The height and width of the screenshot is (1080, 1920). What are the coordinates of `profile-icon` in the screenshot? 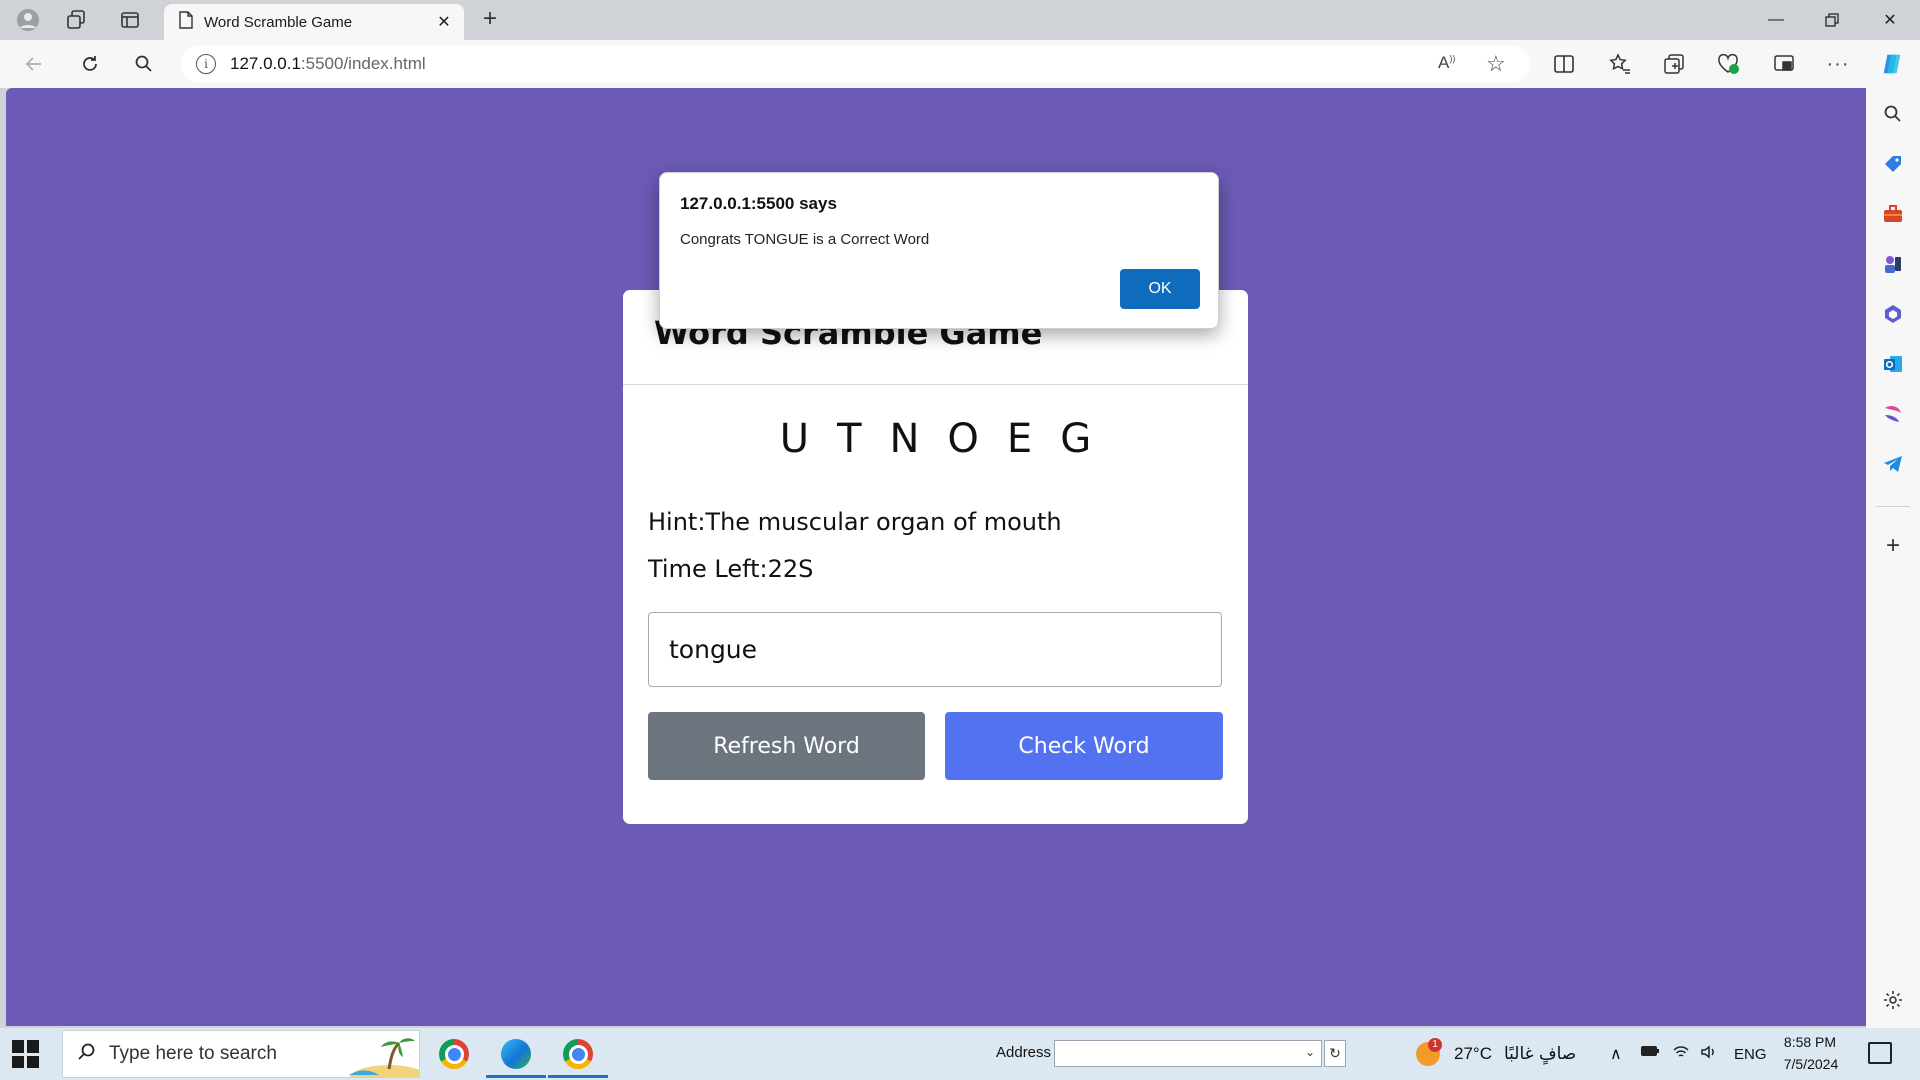 It's located at (28, 20).